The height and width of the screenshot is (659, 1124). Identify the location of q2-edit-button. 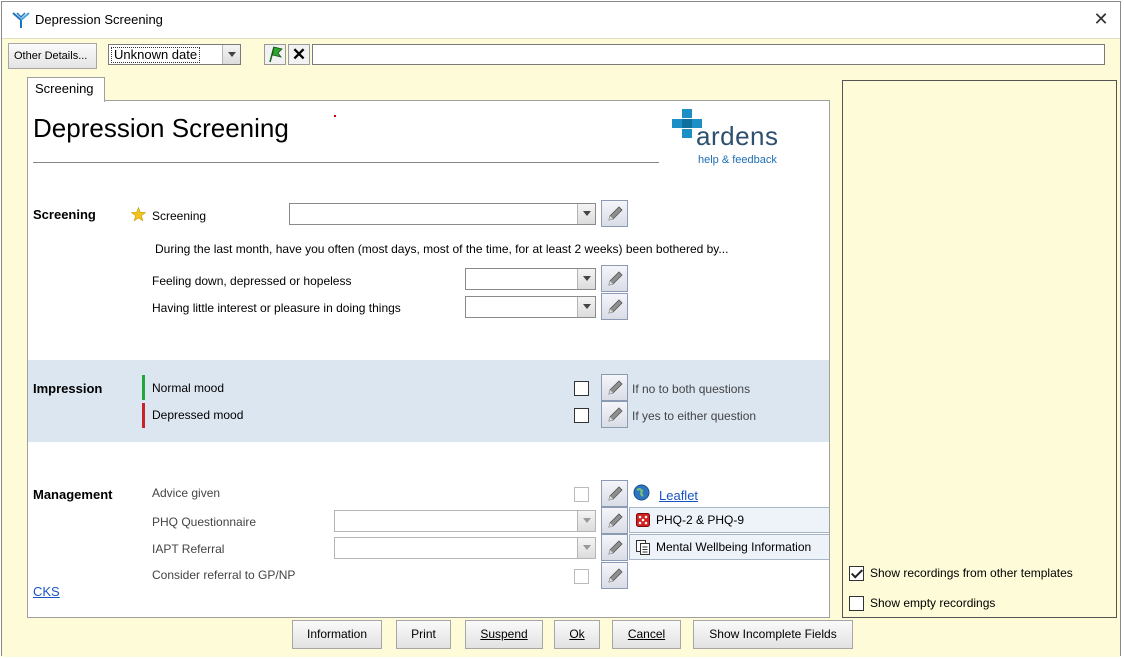
(614, 306).